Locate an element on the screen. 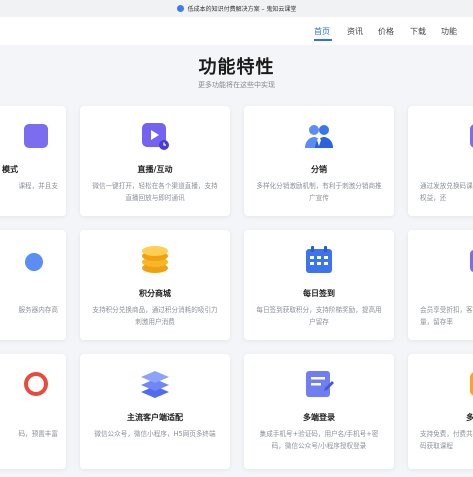  nav-active-indicator is located at coordinates (323, 40).